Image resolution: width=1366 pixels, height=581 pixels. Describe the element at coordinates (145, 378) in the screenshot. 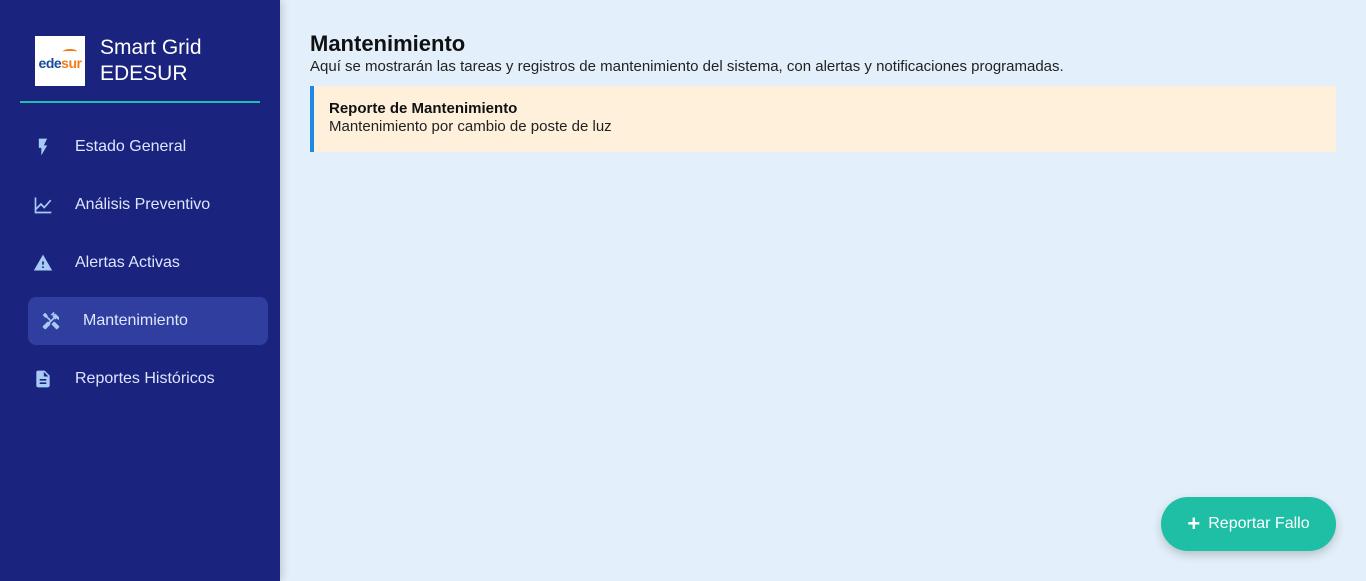

I see `sidebar-item-label: Reportes Históricos` at that location.